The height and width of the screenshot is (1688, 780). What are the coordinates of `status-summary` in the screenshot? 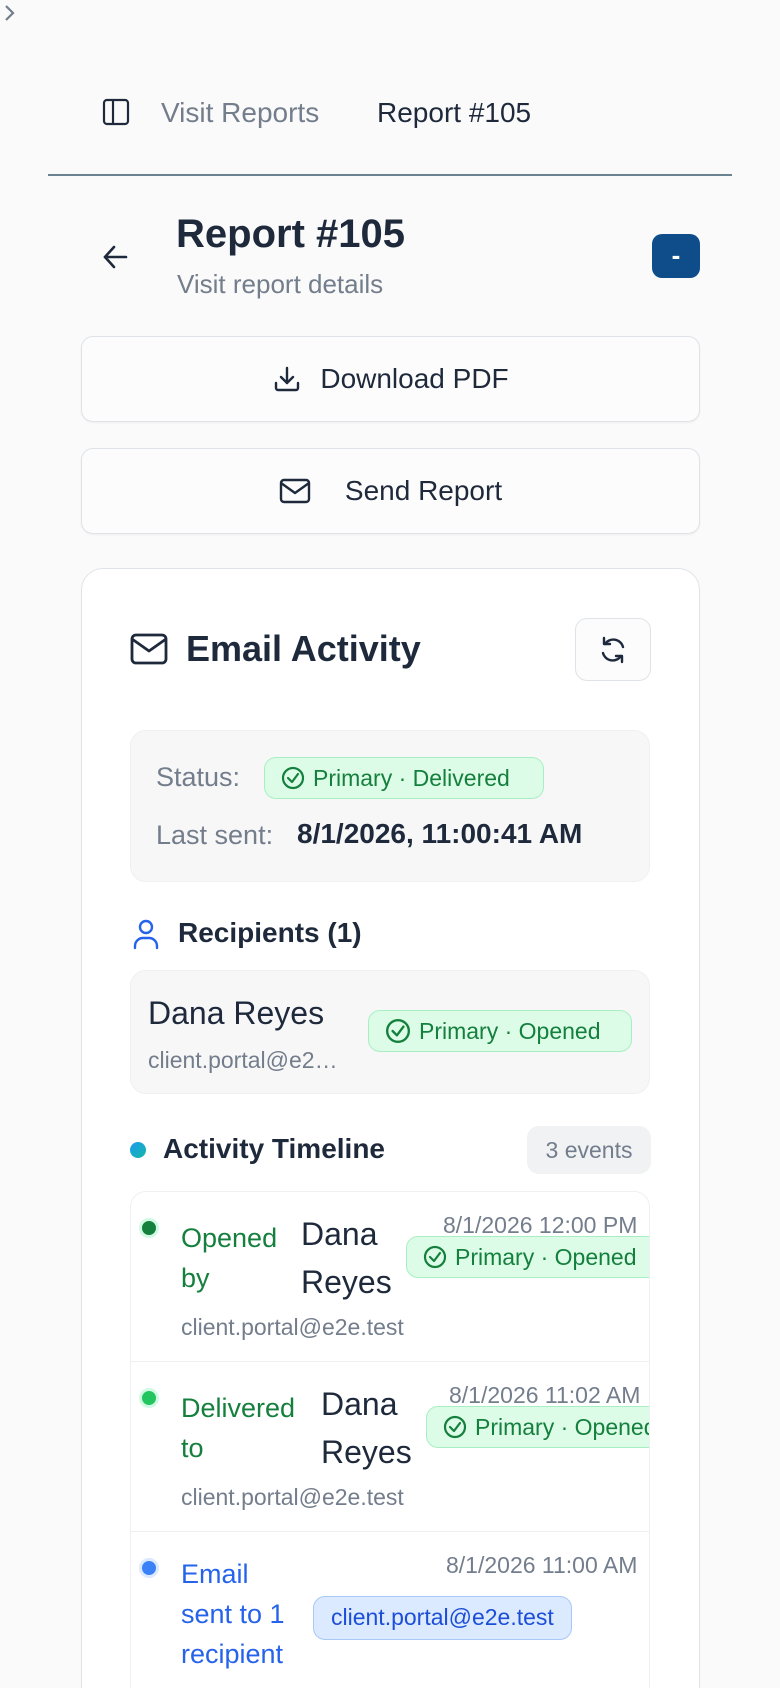 It's located at (390, 806).